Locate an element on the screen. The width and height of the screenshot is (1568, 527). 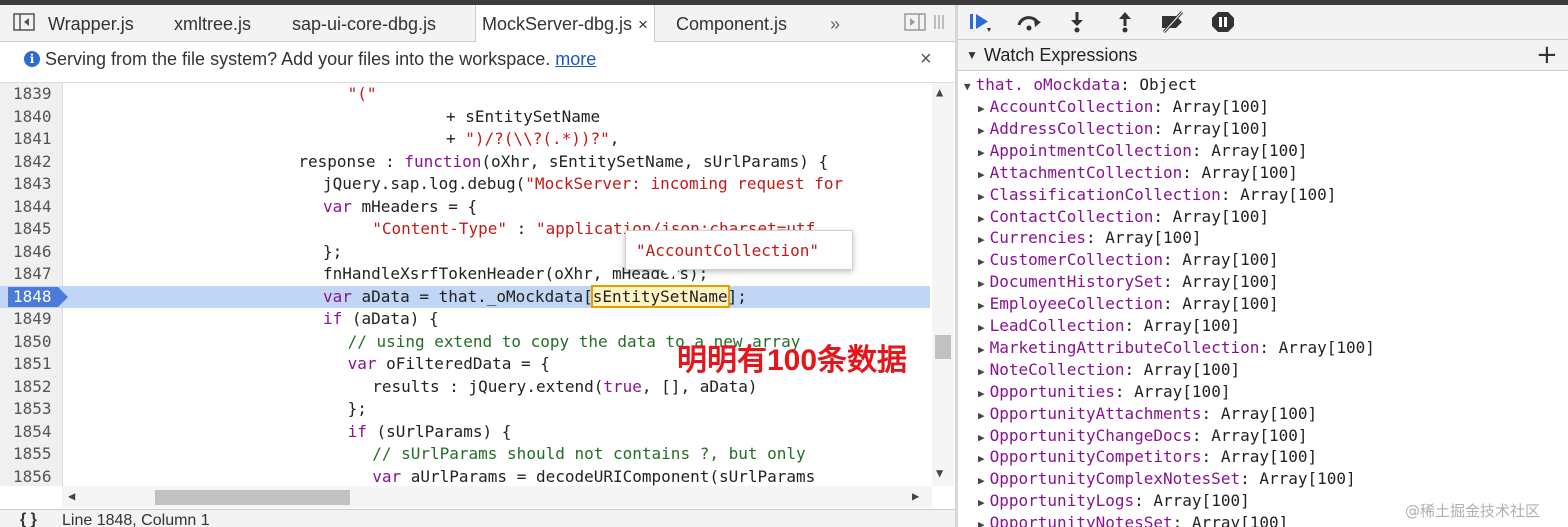
add-expression-icon: + is located at coordinates (1547, 55).